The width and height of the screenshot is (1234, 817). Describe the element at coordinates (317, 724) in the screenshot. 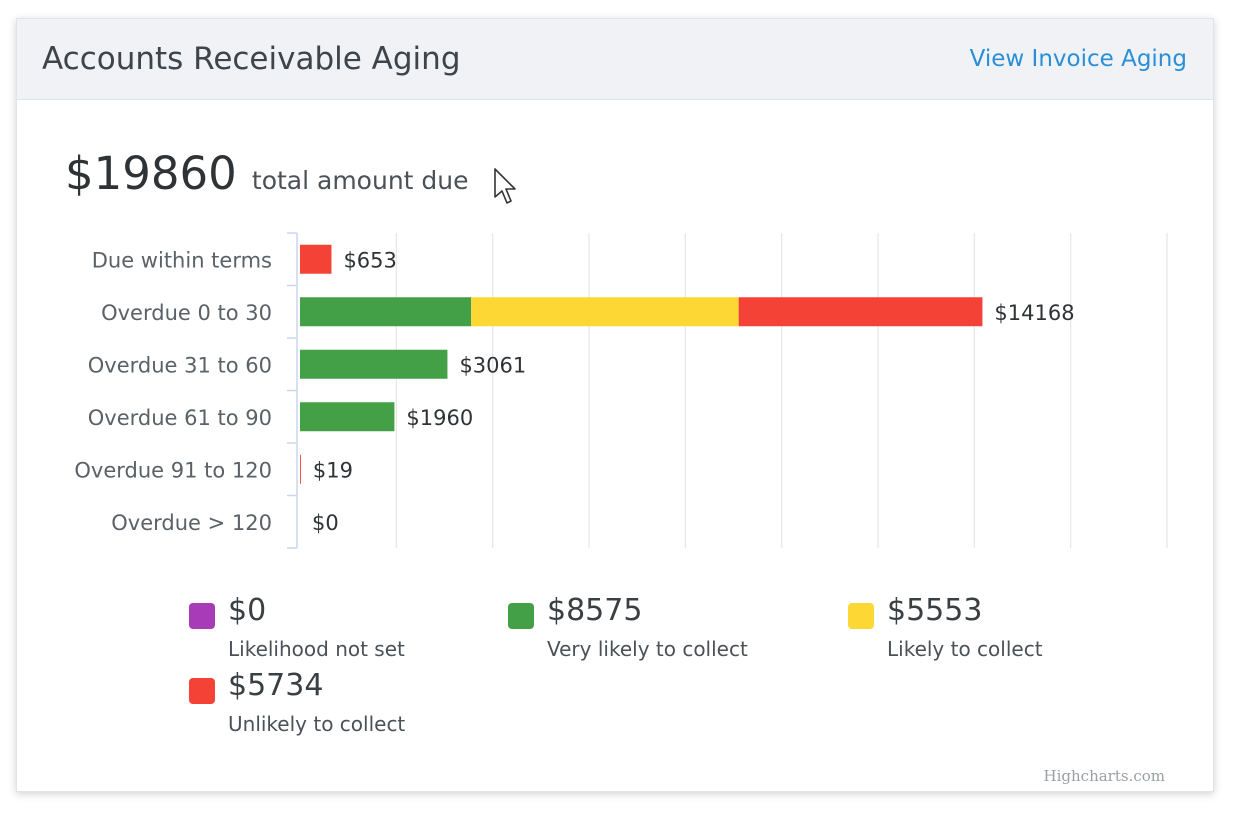

I see `legend-label: Unlikely to collect` at that location.